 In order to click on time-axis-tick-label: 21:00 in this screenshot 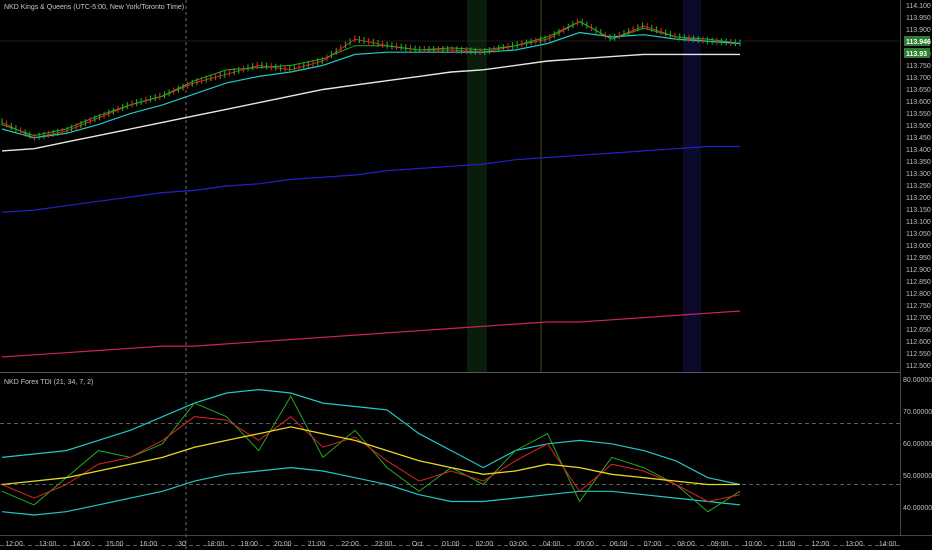, I will do `click(317, 544)`.